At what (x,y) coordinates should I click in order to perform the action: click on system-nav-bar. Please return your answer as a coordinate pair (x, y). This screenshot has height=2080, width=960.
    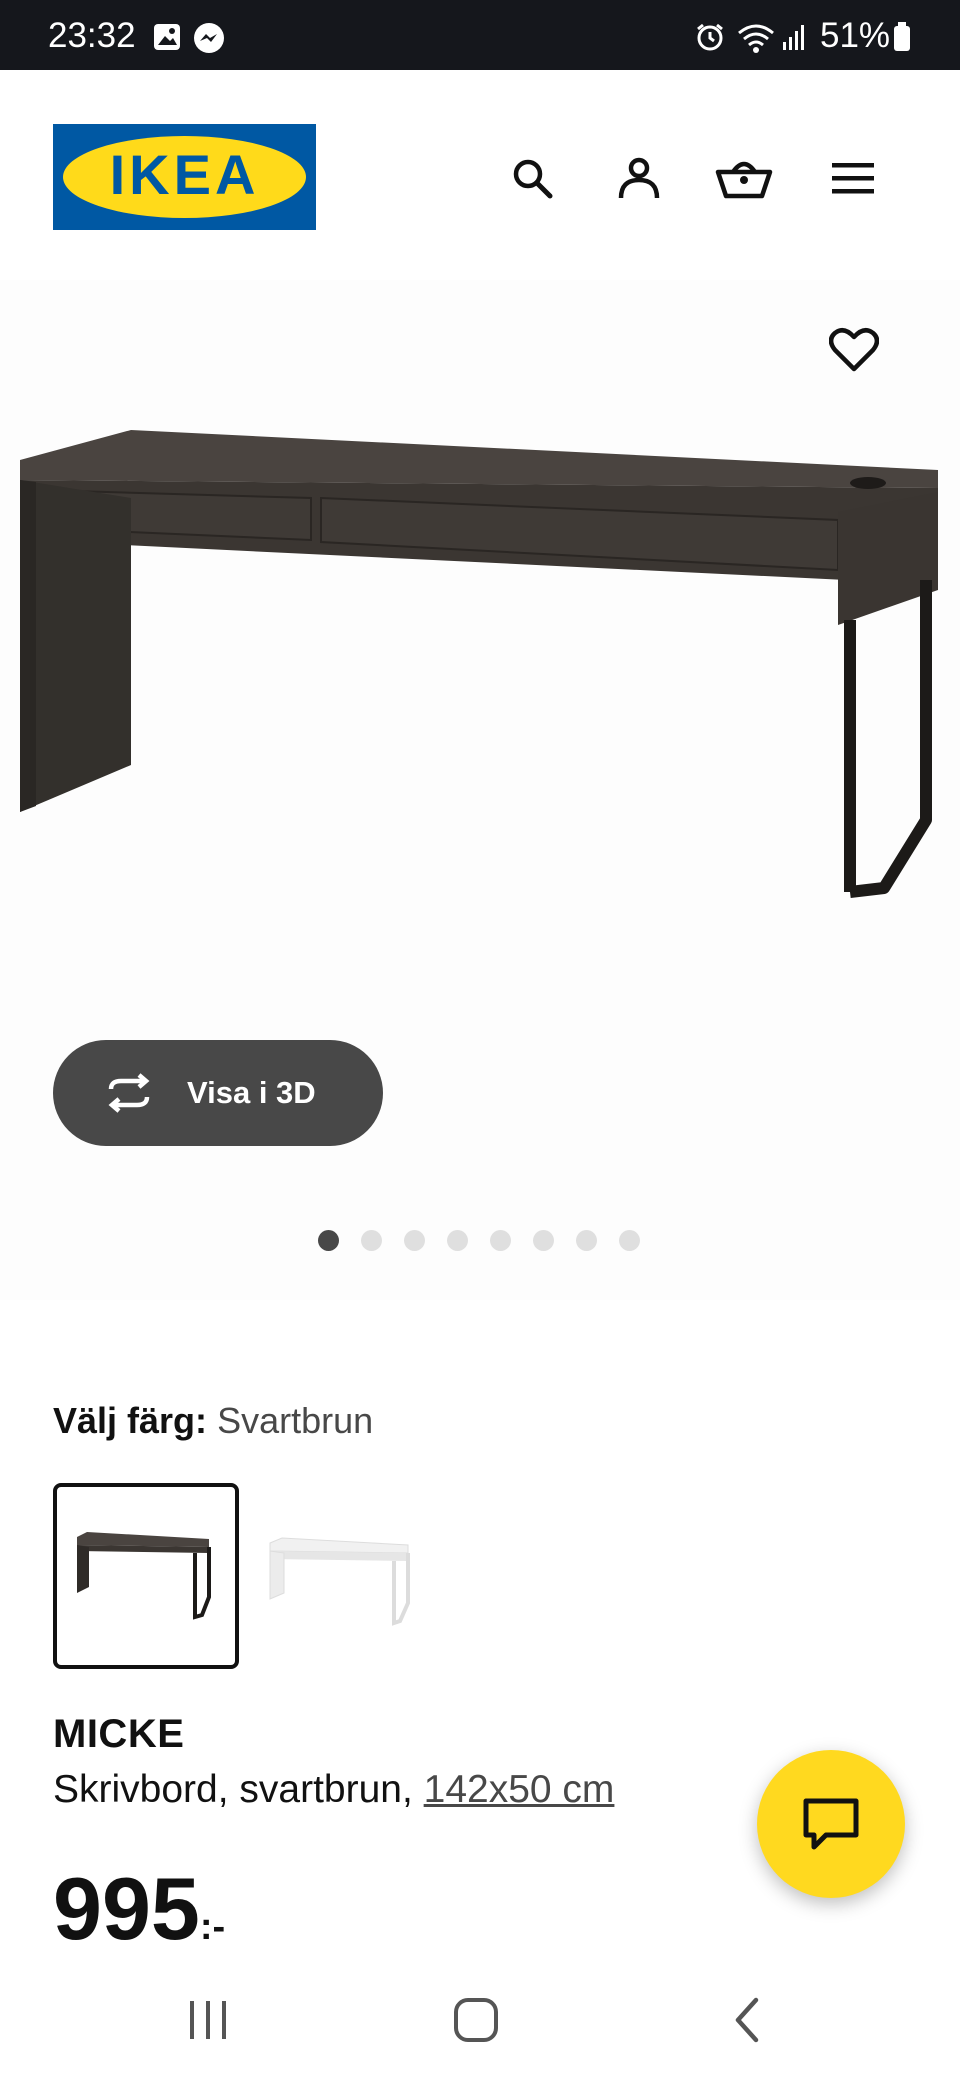
    Looking at the image, I should click on (480, 2020).